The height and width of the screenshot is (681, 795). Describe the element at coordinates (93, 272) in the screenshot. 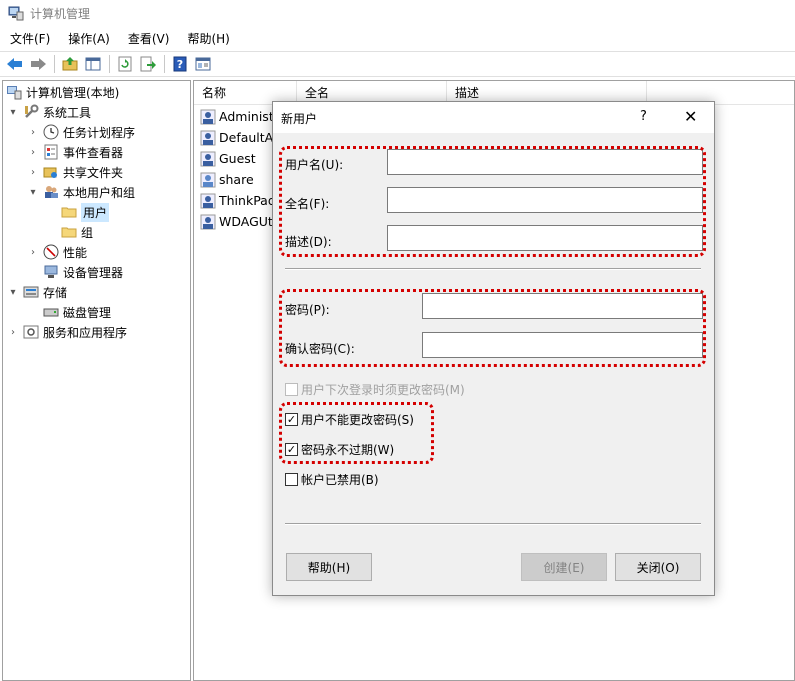

I see `tree-label: 设备管理器` at that location.